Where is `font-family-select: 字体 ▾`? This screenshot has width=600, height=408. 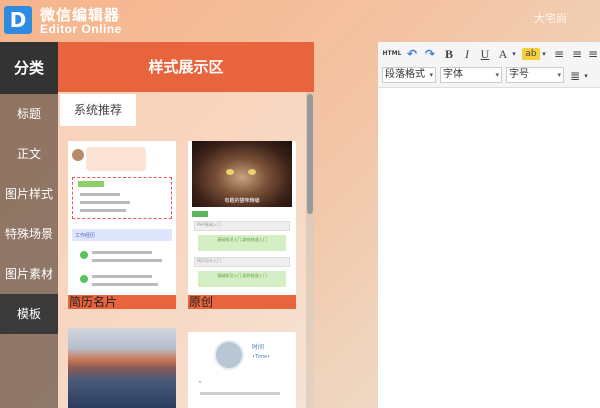 font-family-select: 字体 ▾ is located at coordinates (471, 75).